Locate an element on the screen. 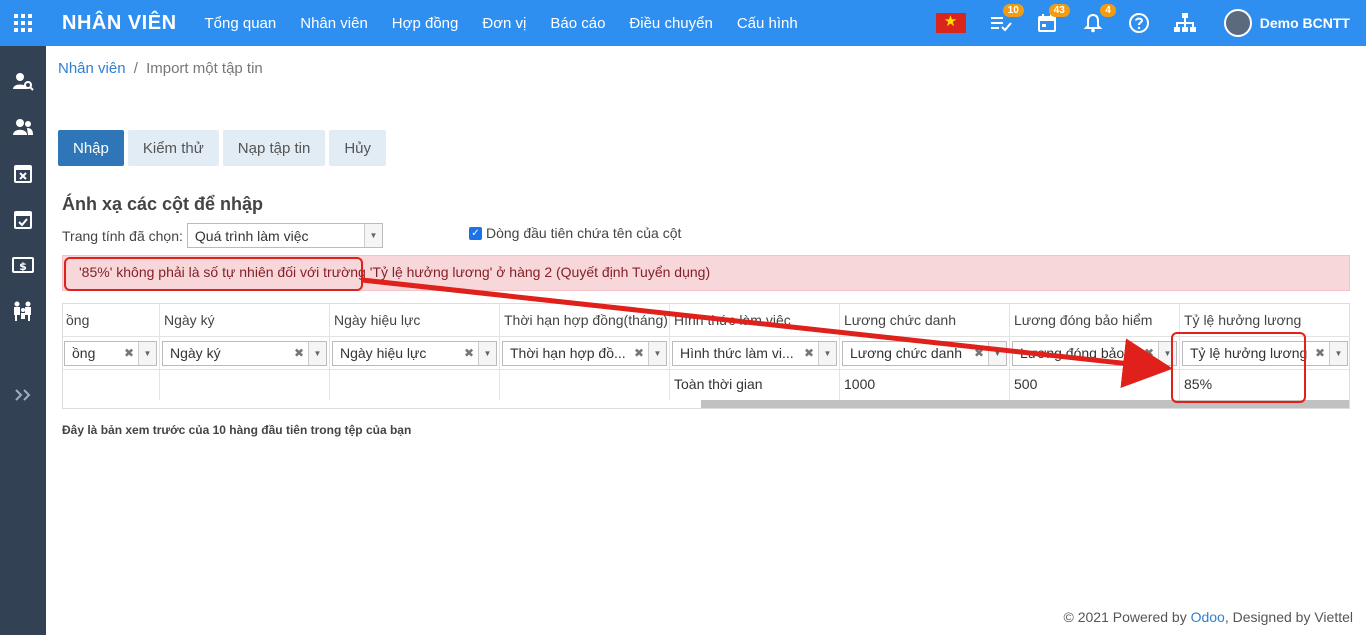 The height and width of the screenshot is (635, 1366). field-select: Thời hạn hợp đồ... ✖ ▼ is located at coordinates (584, 353).